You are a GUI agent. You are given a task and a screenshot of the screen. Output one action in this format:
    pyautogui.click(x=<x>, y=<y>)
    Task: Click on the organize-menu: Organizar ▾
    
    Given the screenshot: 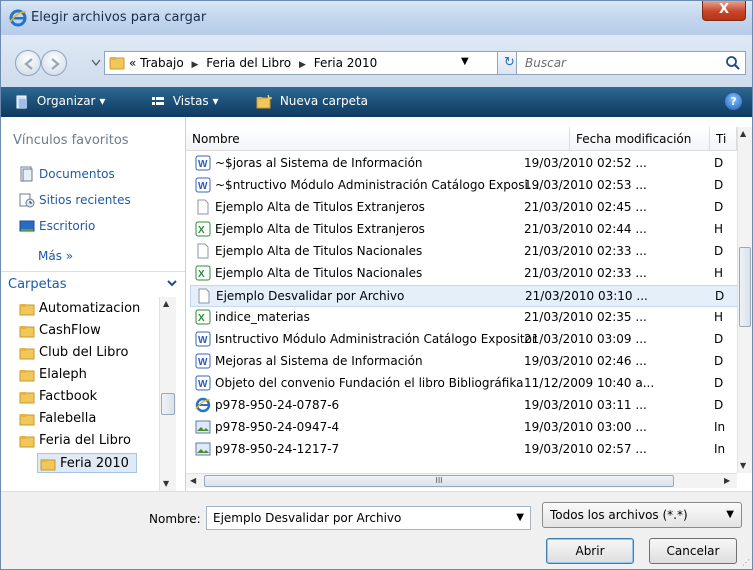 What is the action you would take?
    pyautogui.click(x=60, y=101)
    